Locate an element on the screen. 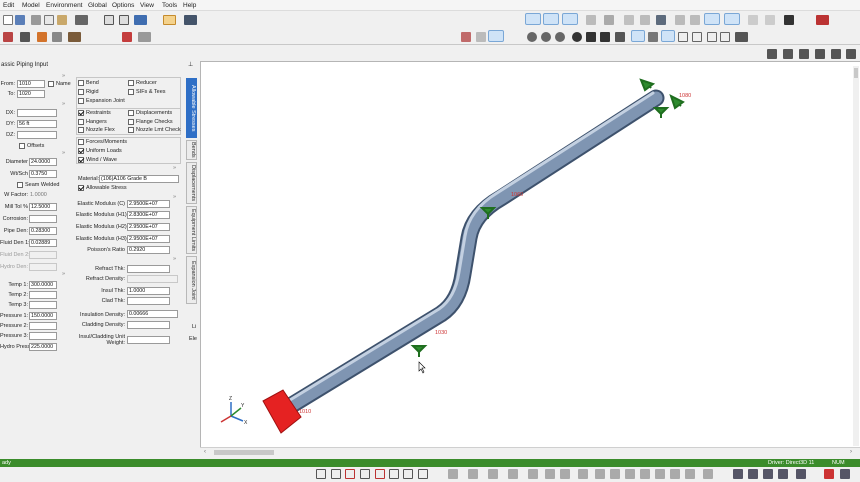 The image size is (860, 482). refract-density-select is located at coordinates (152, 279).